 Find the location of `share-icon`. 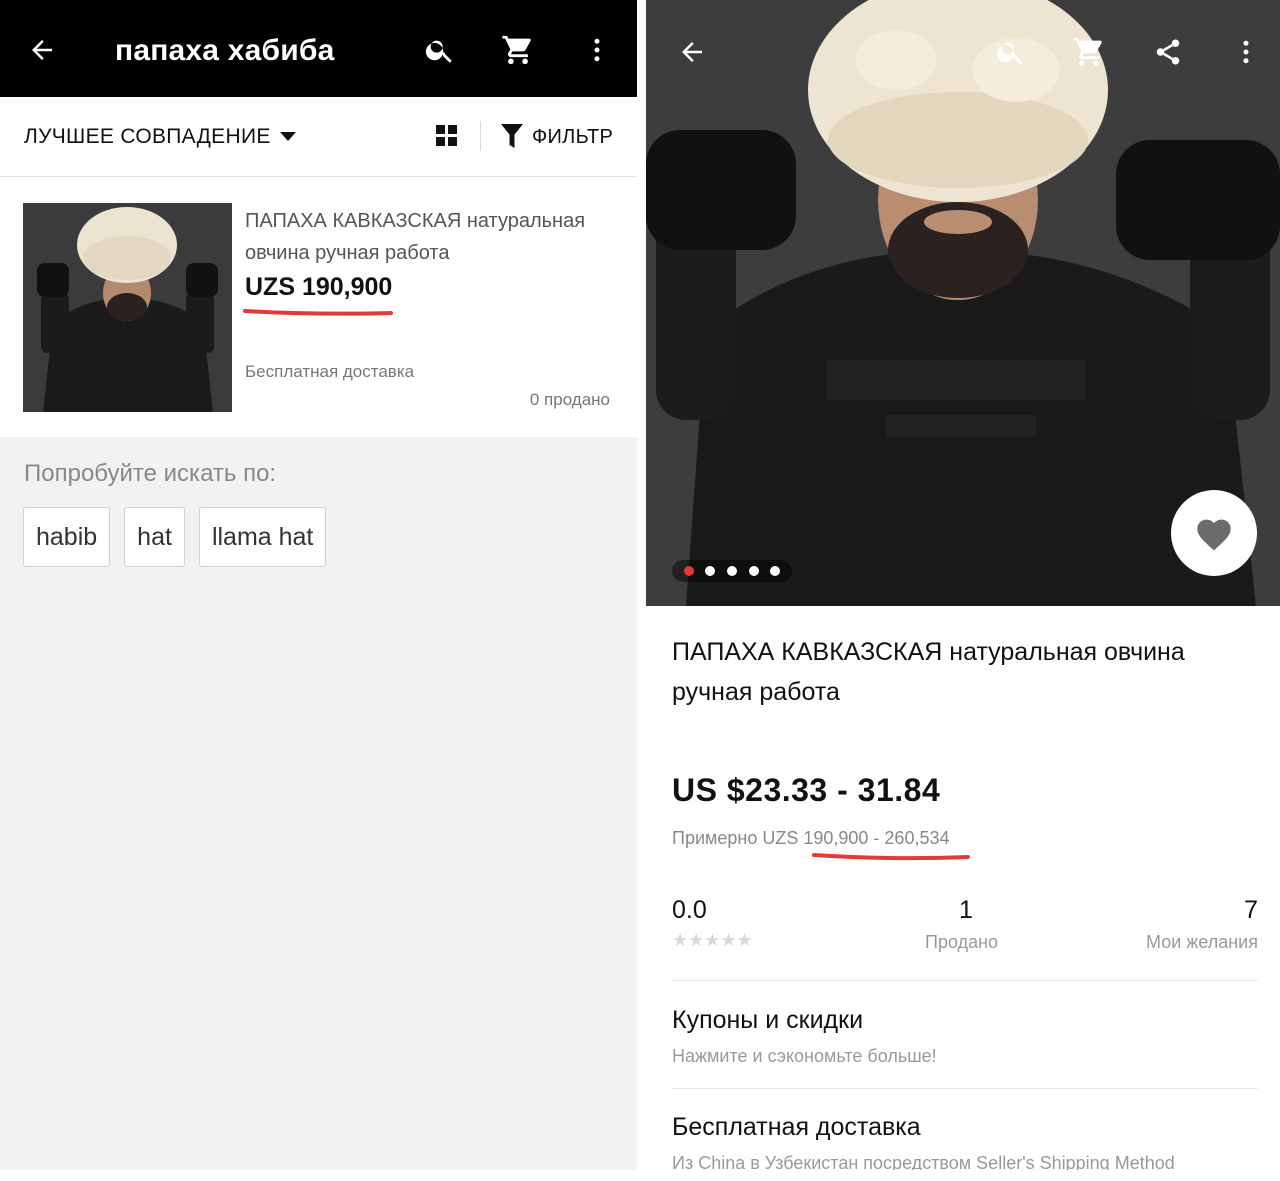

share-icon is located at coordinates (1168, 52).